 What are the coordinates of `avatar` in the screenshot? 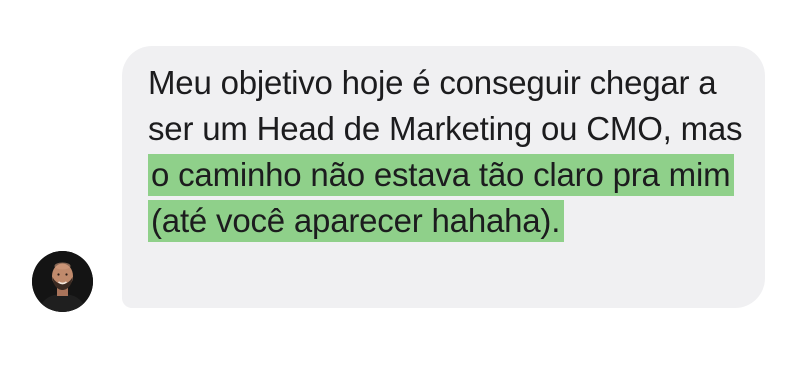 It's located at (62, 281).